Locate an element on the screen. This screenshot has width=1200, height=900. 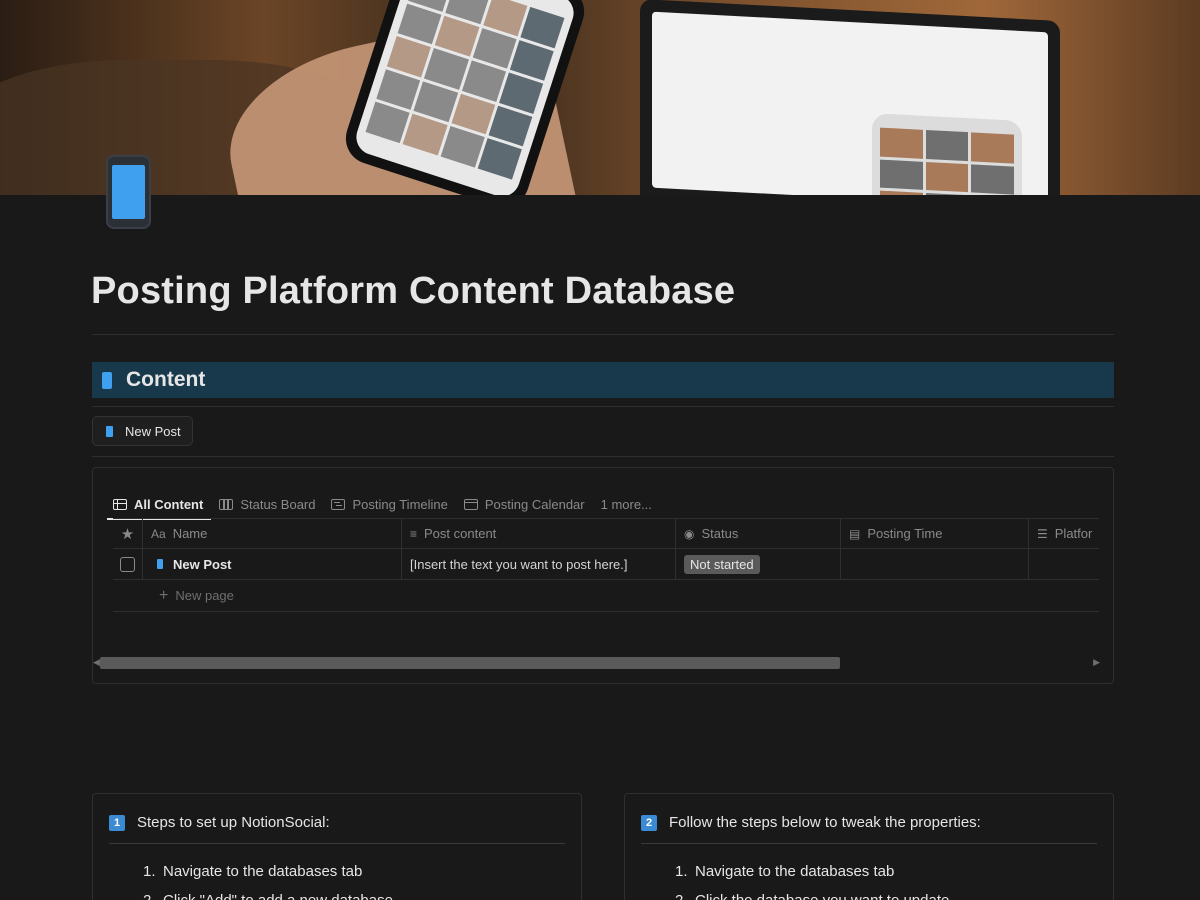
column-header-name: Aa Name is located at coordinates (272, 533).